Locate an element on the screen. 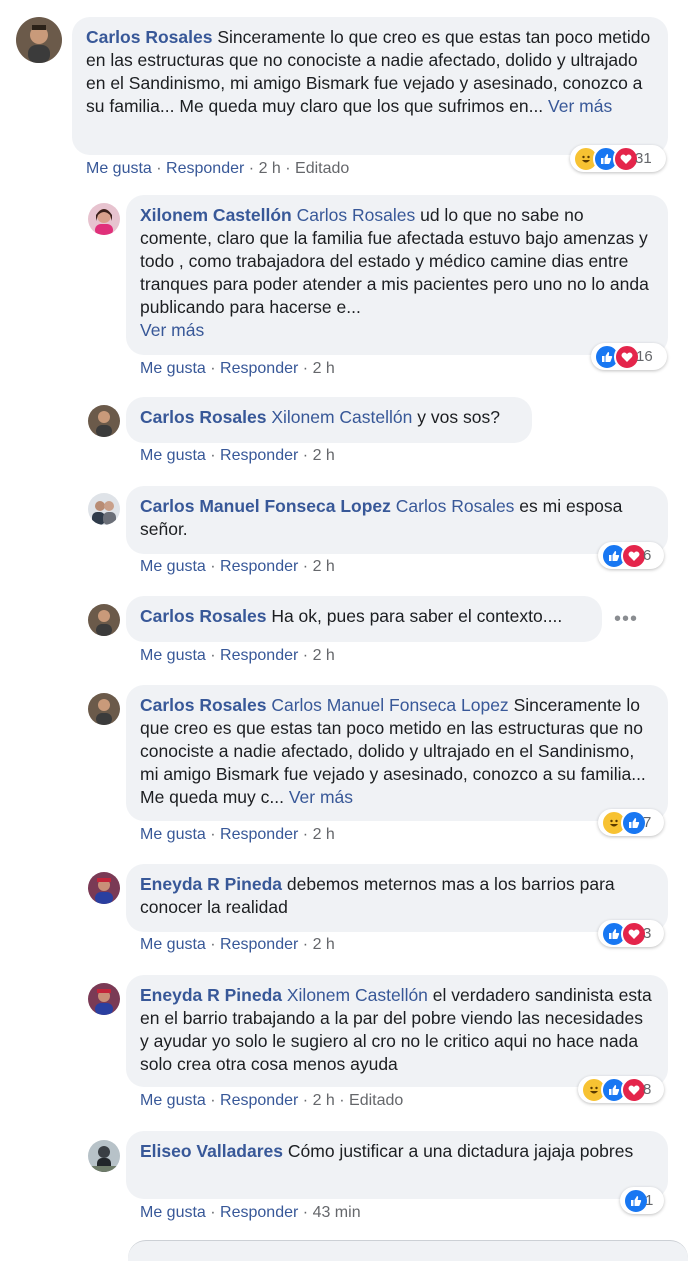 This screenshot has width=700, height=1261. reaction-summary: 6 is located at coordinates (631, 555).